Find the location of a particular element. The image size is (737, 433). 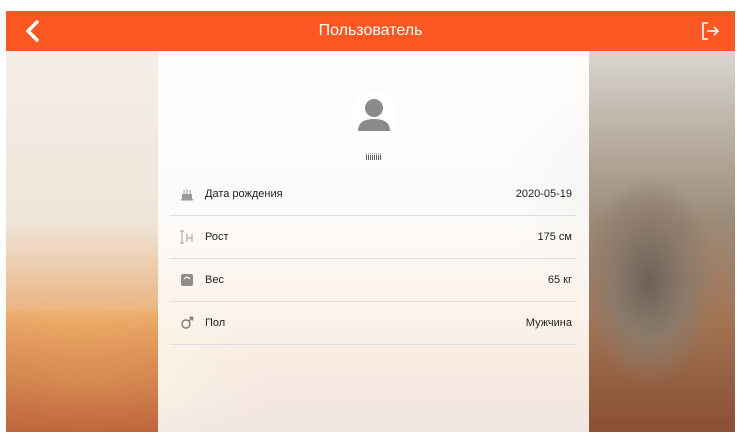

avatar is located at coordinates (374, 114).